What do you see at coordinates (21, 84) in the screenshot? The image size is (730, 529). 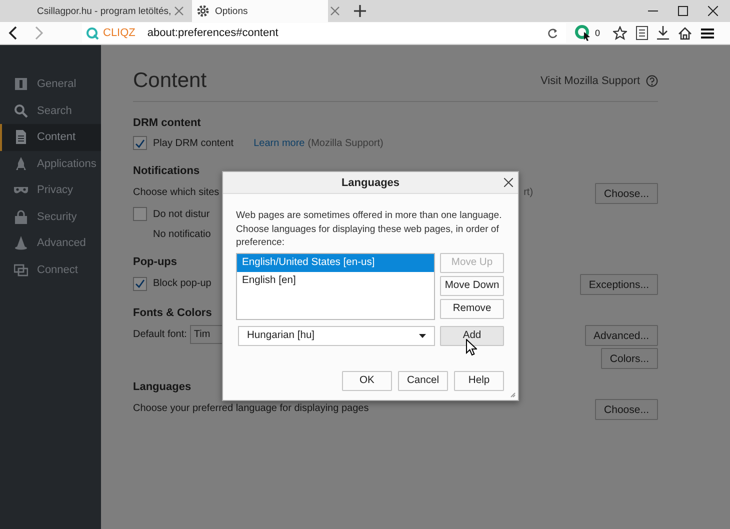 I see `general-icon` at bounding box center [21, 84].